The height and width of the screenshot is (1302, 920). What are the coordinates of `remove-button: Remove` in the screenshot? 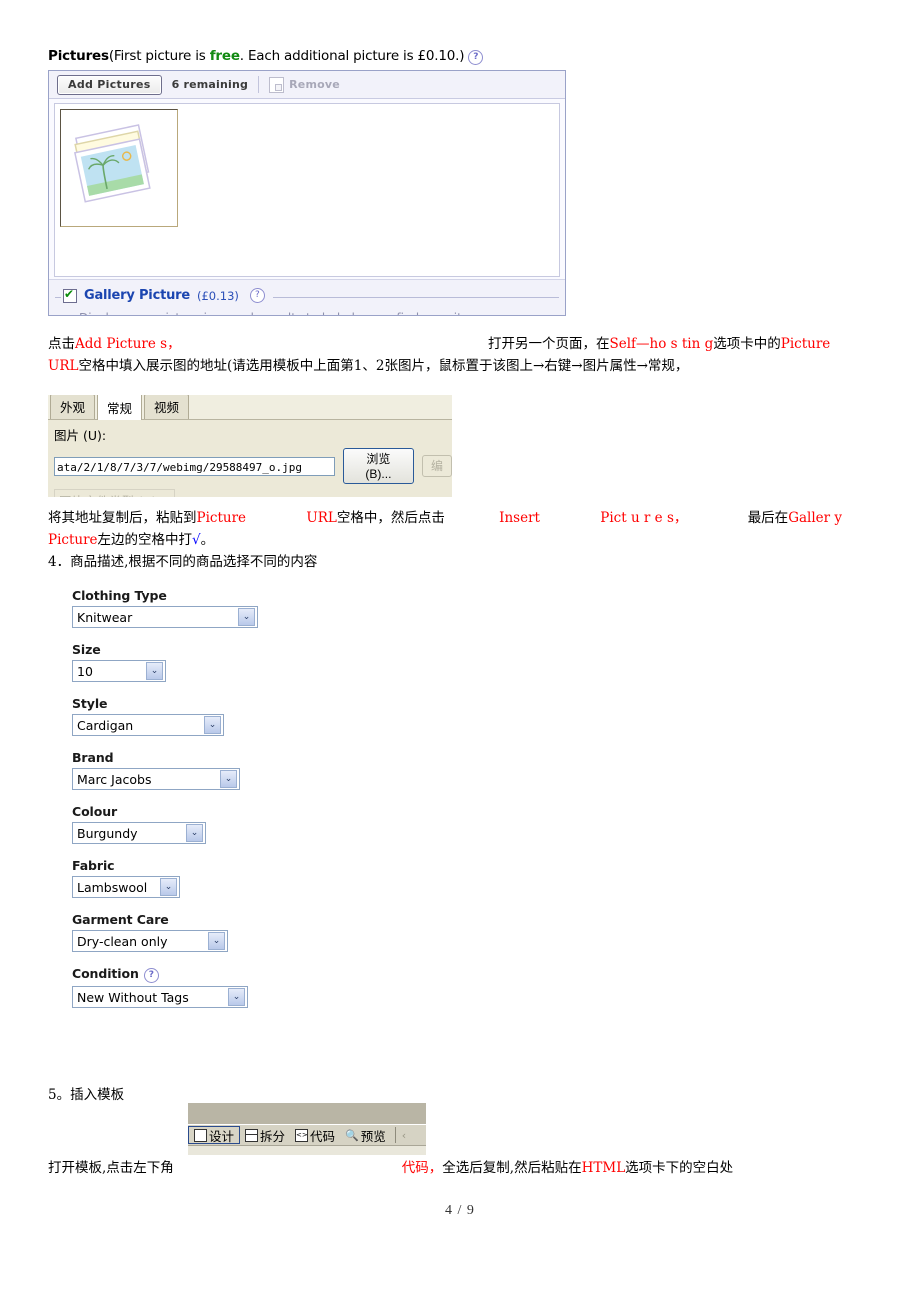 It's located at (304, 84).